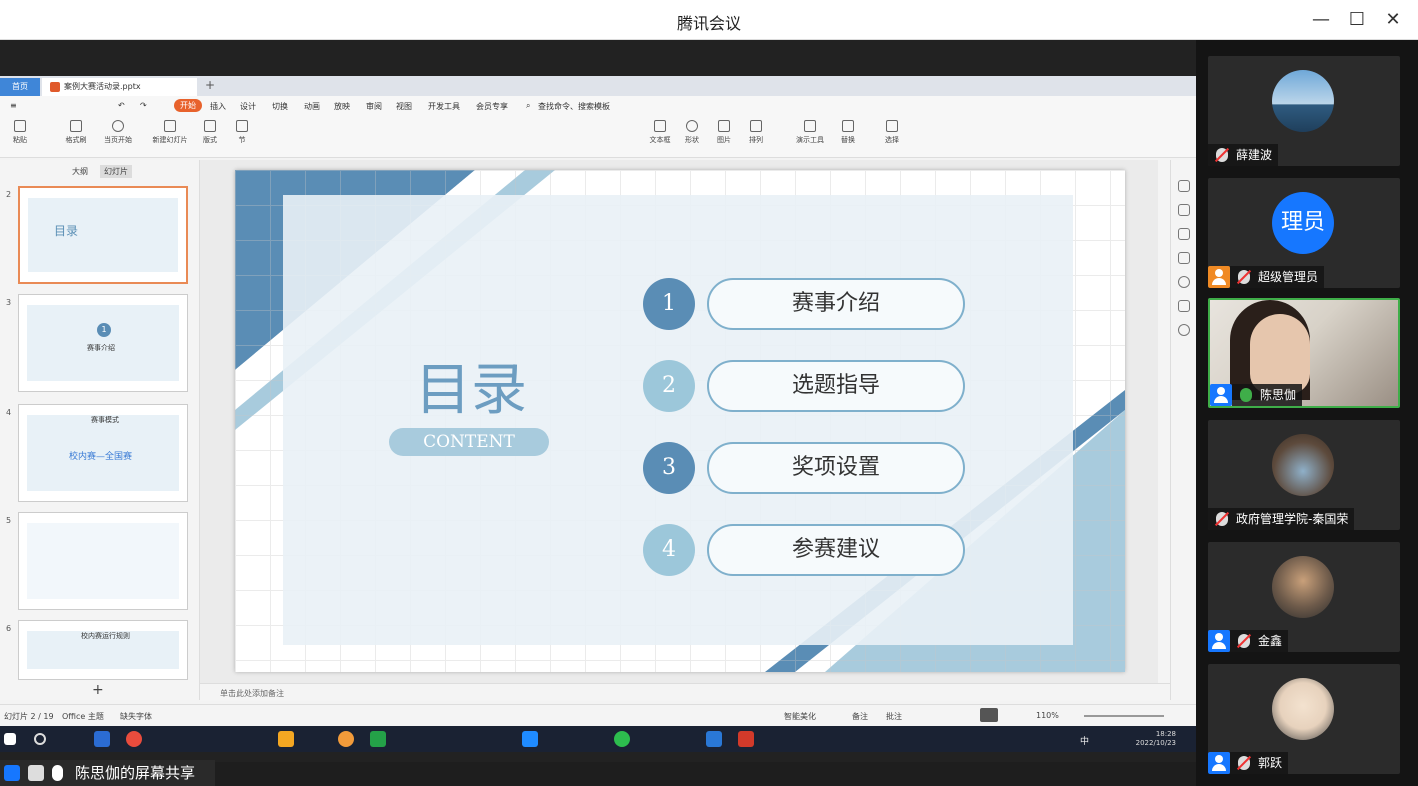 The height and width of the screenshot is (786, 1418). I want to click on toc-number: 3, so click(669, 468).